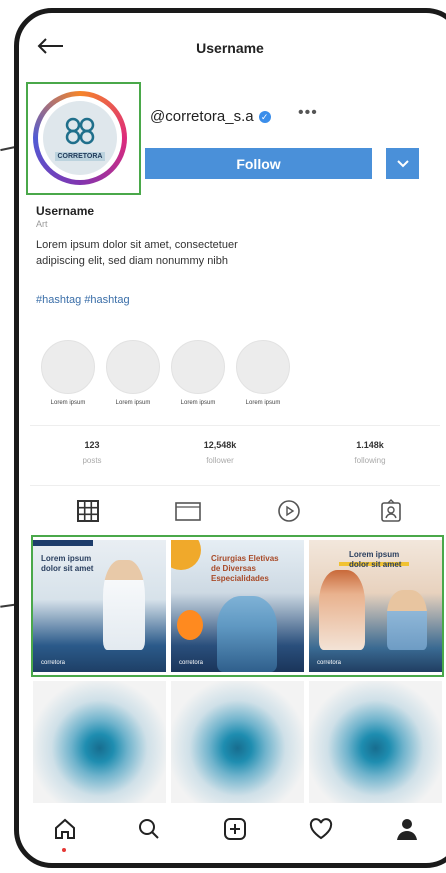 This screenshot has width=446, height=873. I want to click on page-title: Username, so click(230, 48).